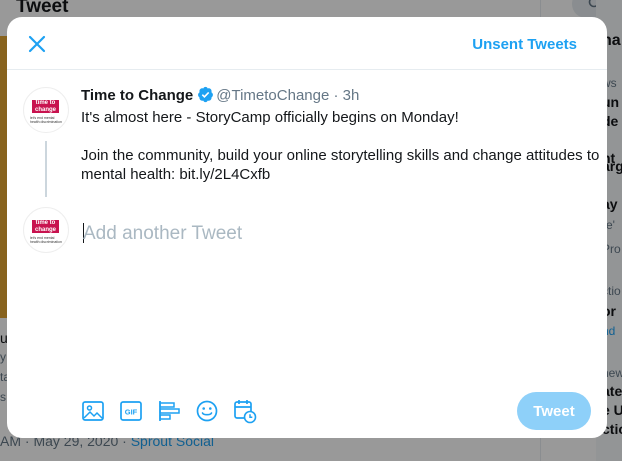  What do you see at coordinates (206, 94) in the screenshot?
I see `verified-badge-icon` at bounding box center [206, 94].